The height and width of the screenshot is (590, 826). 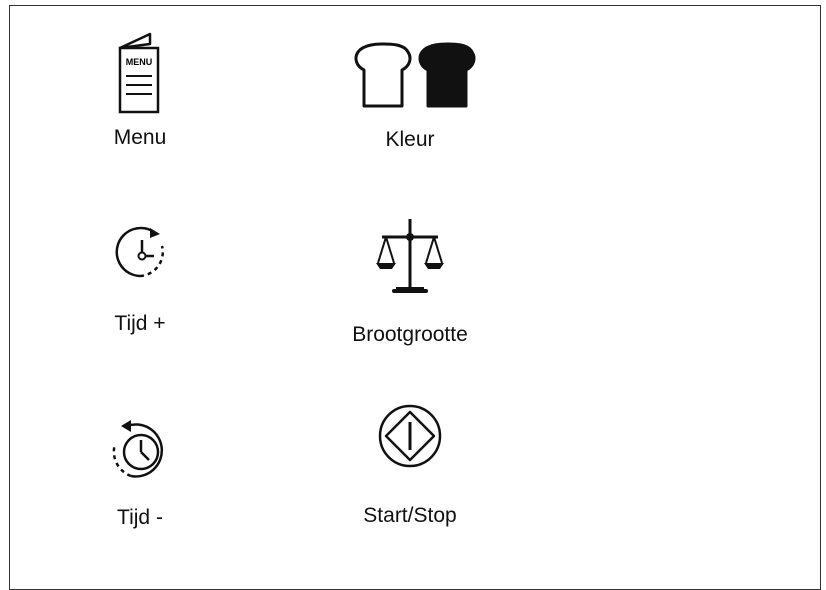 What do you see at coordinates (139, 62) in the screenshot?
I see `menu-badge-text: MENU` at bounding box center [139, 62].